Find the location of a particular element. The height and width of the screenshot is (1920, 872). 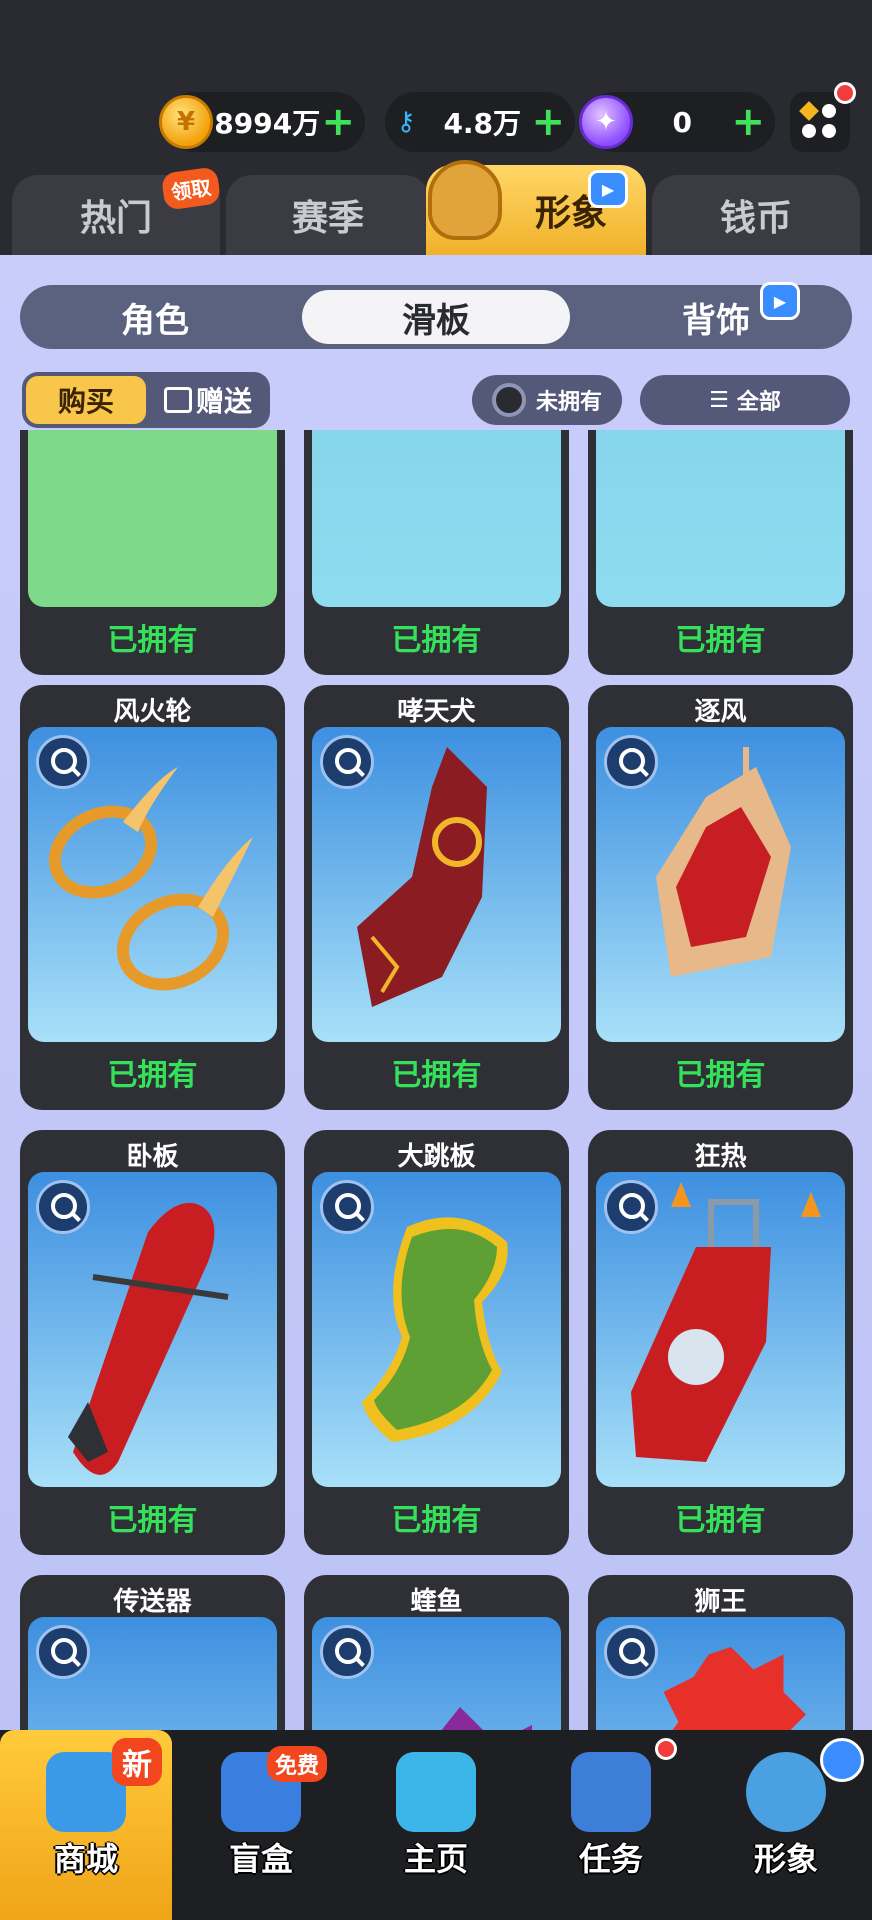

nav-label: 形象 is located at coordinates (785, 1859).